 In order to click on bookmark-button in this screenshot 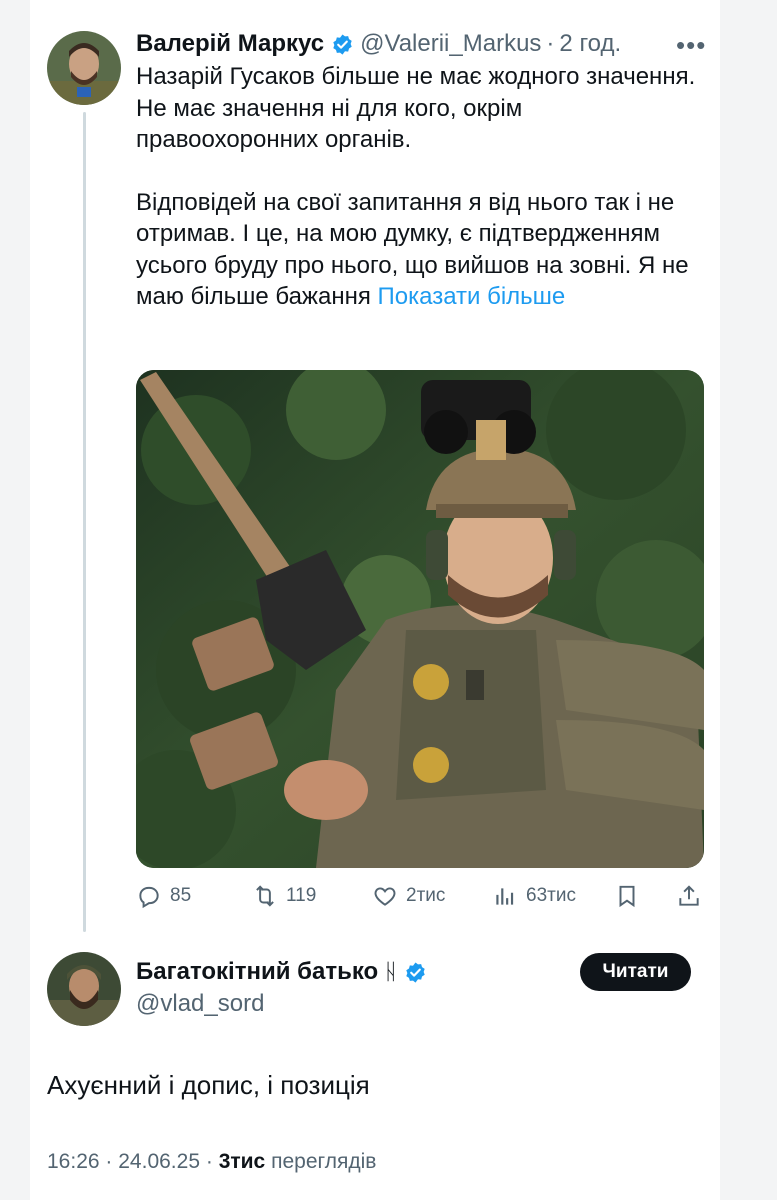, I will do `click(631, 896)`.